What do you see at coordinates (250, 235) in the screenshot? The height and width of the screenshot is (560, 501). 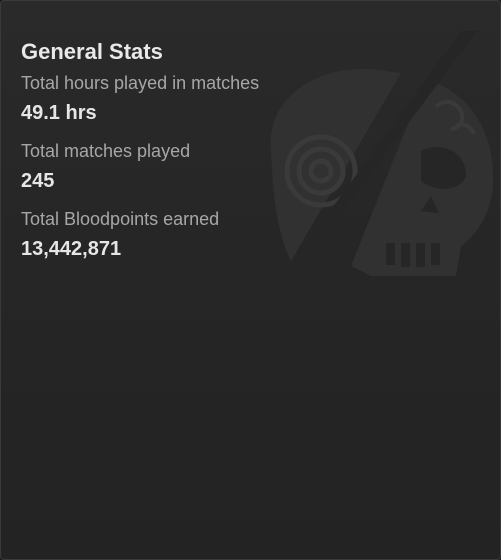 I see `stat-bloodpoints-earned: Total Bloodpoints earned 13,442,871` at bounding box center [250, 235].